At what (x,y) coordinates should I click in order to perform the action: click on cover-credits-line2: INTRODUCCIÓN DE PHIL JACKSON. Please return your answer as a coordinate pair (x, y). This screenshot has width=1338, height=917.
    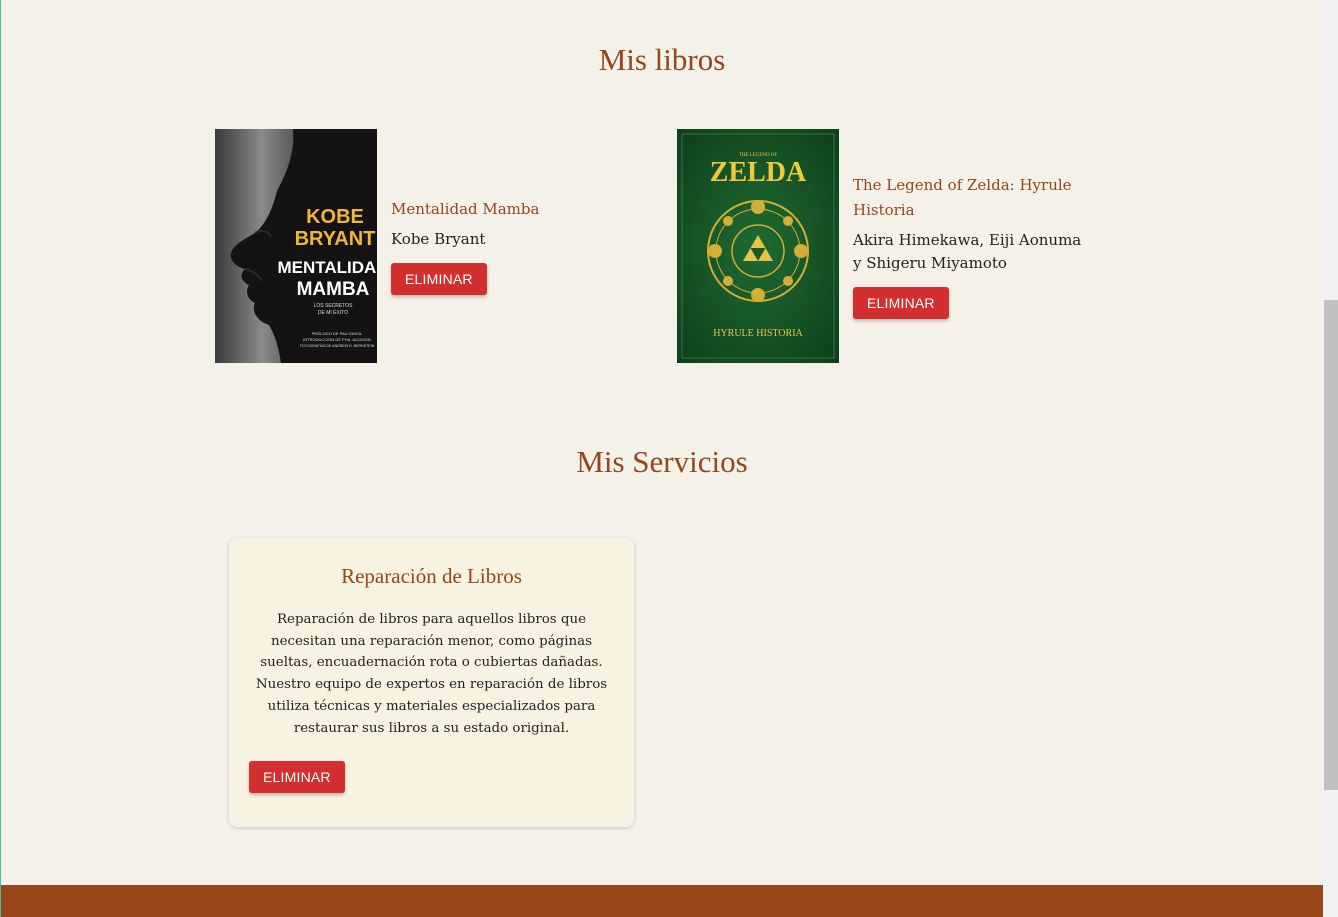
    Looking at the image, I should click on (337, 339).